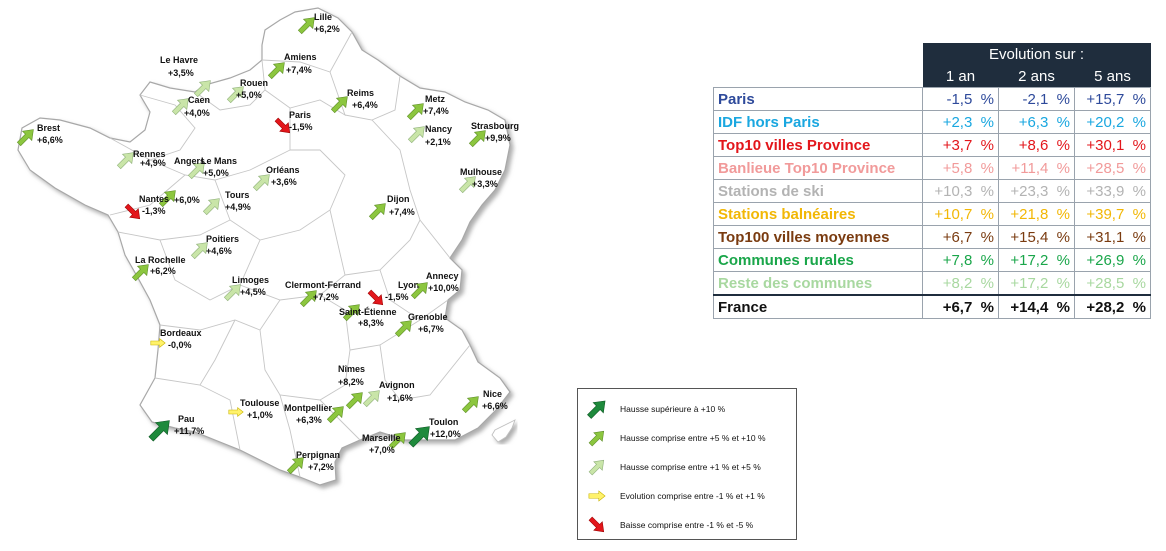 The height and width of the screenshot is (551, 1166). What do you see at coordinates (259, 403) in the screenshot?
I see `city-name-toulouse: Toulouse` at bounding box center [259, 403].